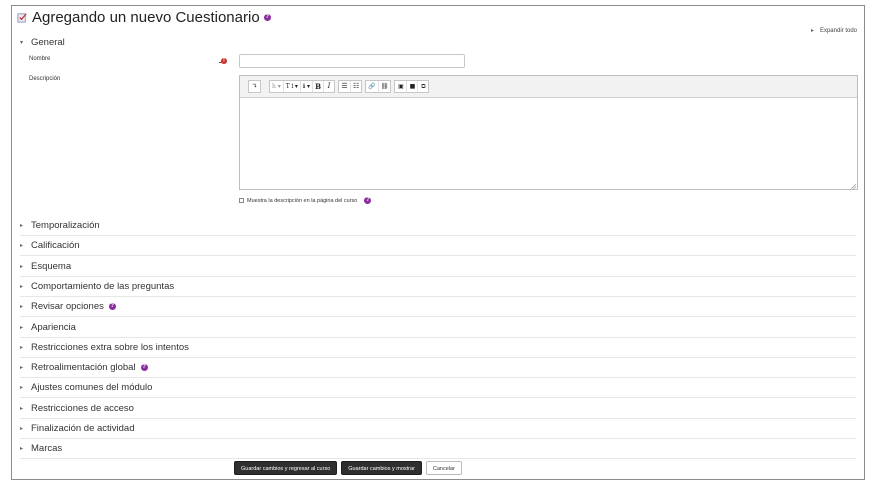 The width and height of the screenshot is (876, 485). What do you see at coordinates (241, 200) in the screenshot?
I see `show-description-checkbox` at bounding box center [241, 200].